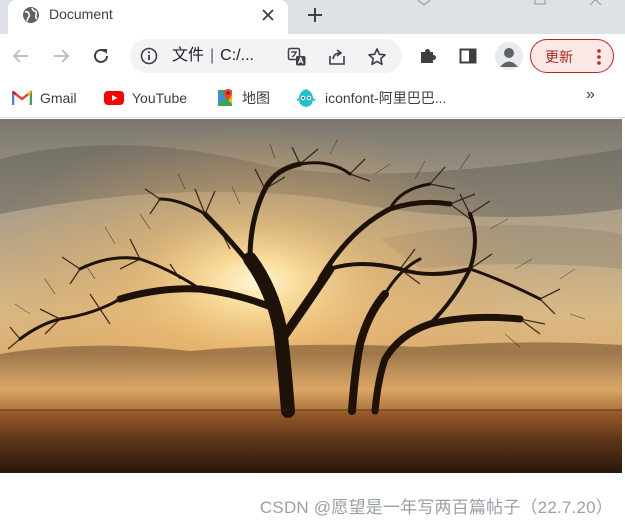 The width and height of the screenshot is (625, 525). What do you see at coordinates (149, 56) in the screenshot?
I see `info-icon` at bounding box center [149, 56].